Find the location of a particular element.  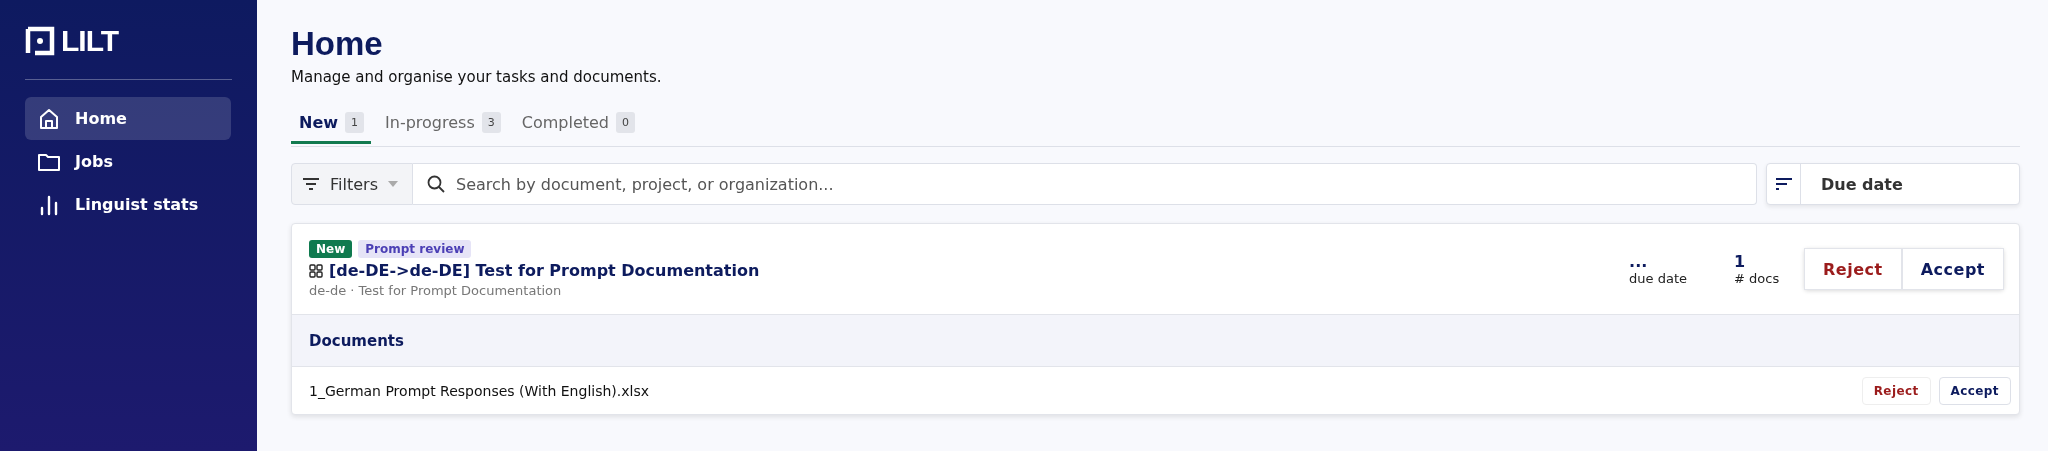

page-title: Home is located at coordinates (337, 44).